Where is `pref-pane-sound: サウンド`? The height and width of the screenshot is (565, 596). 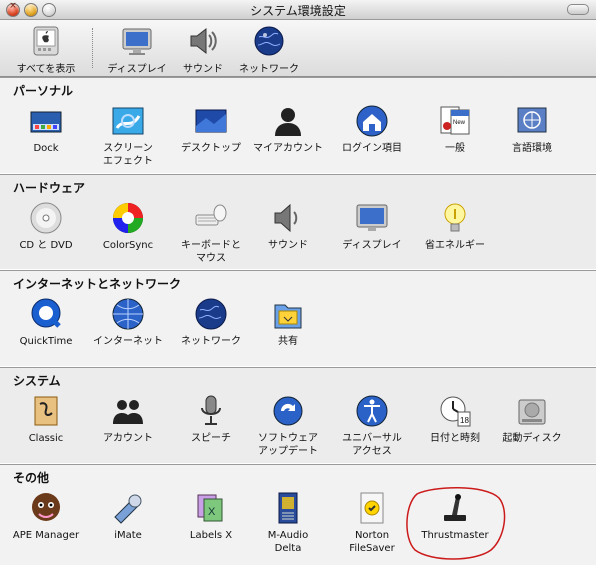 pref-pane-sound: サウンド is located at coordinates (288, 232).